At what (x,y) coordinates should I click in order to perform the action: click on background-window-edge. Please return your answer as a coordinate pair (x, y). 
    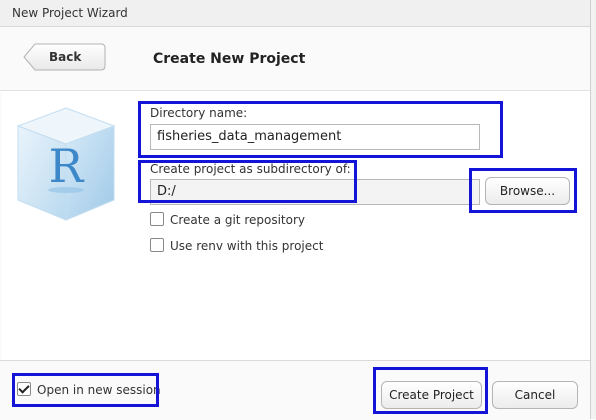
    Looking at the image, I should click on (593, 209).